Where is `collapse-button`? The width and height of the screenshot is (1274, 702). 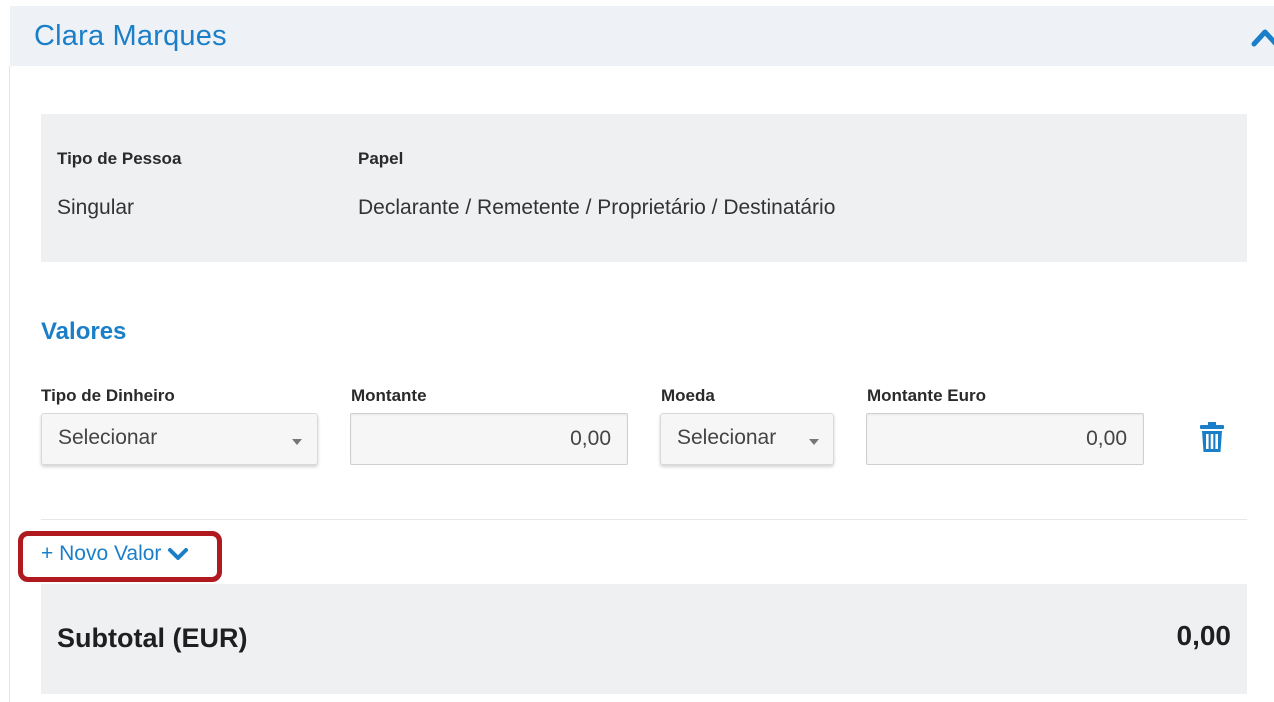
collapse-button is located at coordinates (1261, 37).